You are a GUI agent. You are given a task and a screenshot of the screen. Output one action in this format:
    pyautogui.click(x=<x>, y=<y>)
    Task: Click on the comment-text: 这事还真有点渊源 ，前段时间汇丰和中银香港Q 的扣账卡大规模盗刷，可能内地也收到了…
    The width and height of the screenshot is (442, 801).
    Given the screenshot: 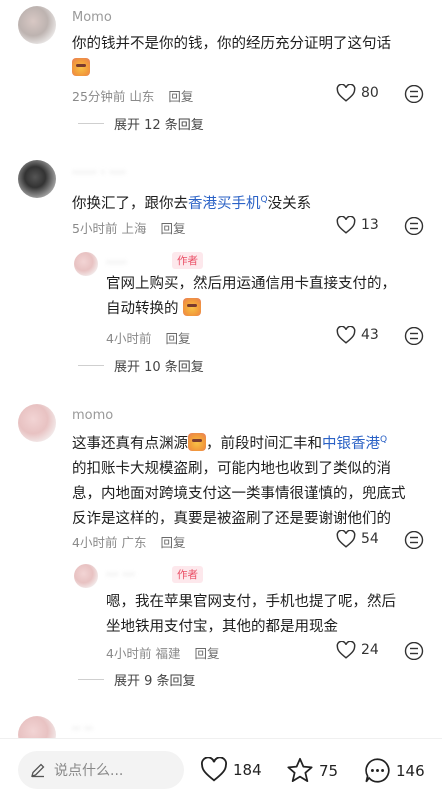 What is the action you would take?
    pyautogui.click(x=239, y=480)
    